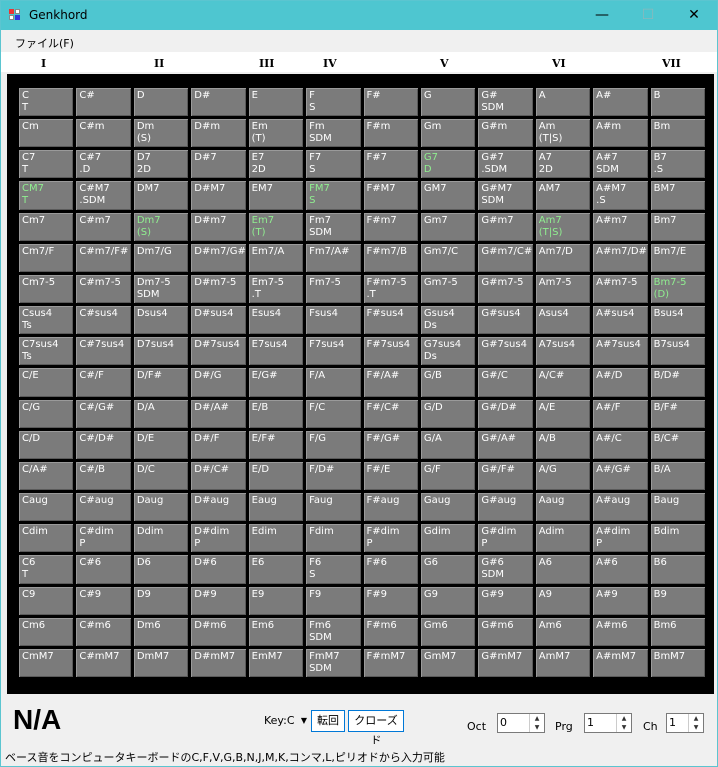 The image size is (718, 767). I want to click on chord-cell: Aaug, so click(563, 507).